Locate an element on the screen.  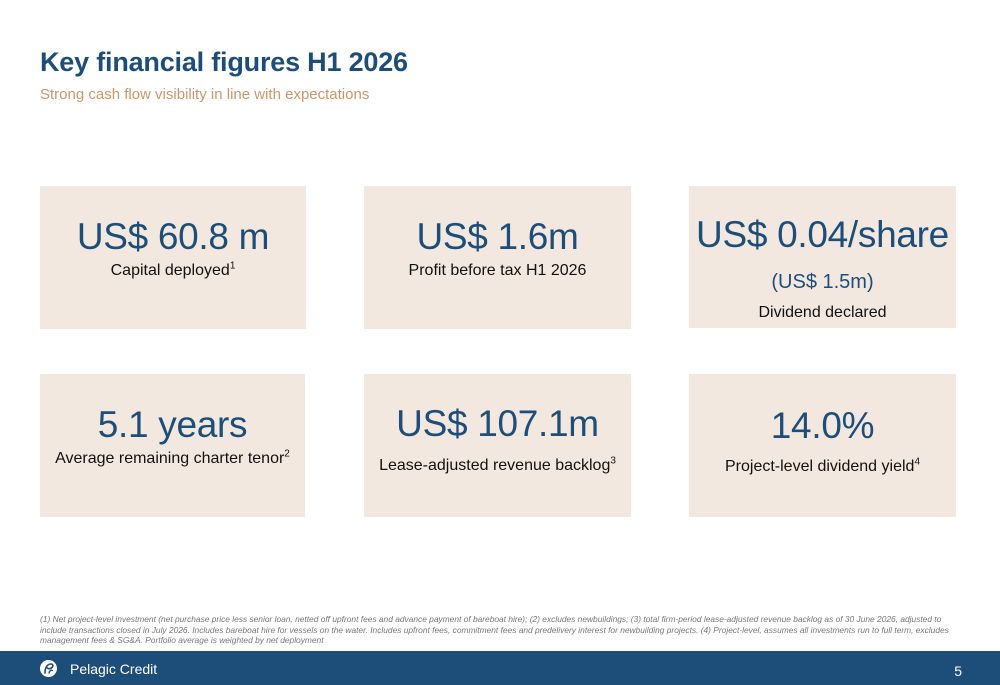
card-label: Average remaining charter tenor2 is located at coordinates (172, 458).